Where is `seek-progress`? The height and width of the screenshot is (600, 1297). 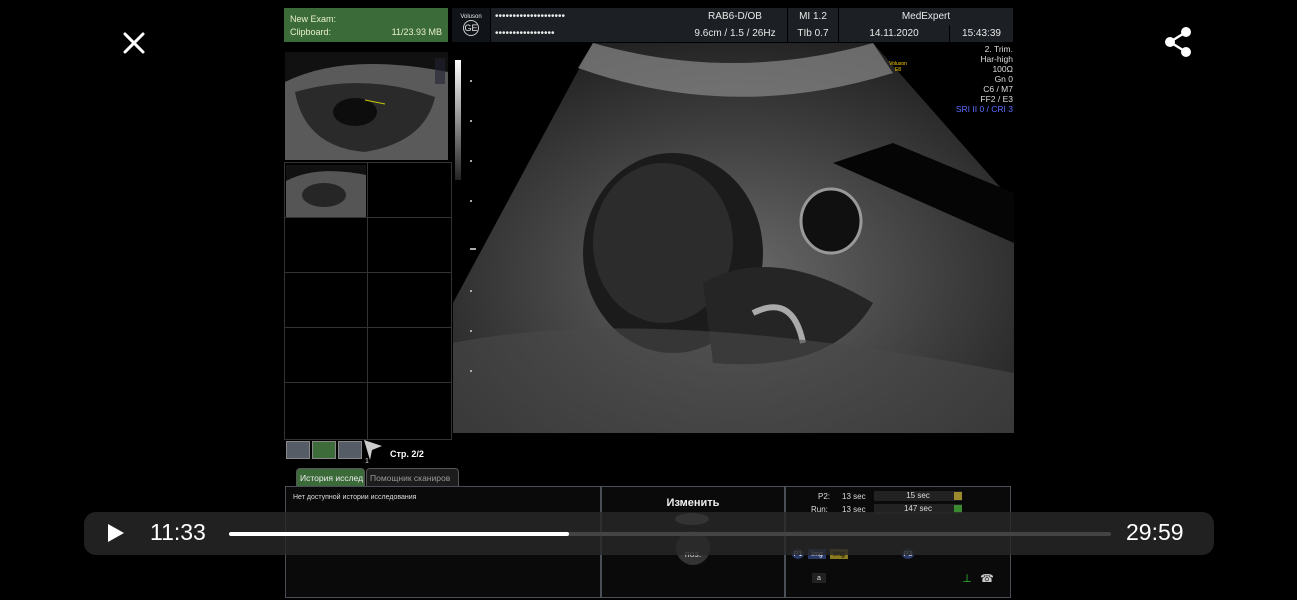
seek-progress is located at coordinates (399, 534).